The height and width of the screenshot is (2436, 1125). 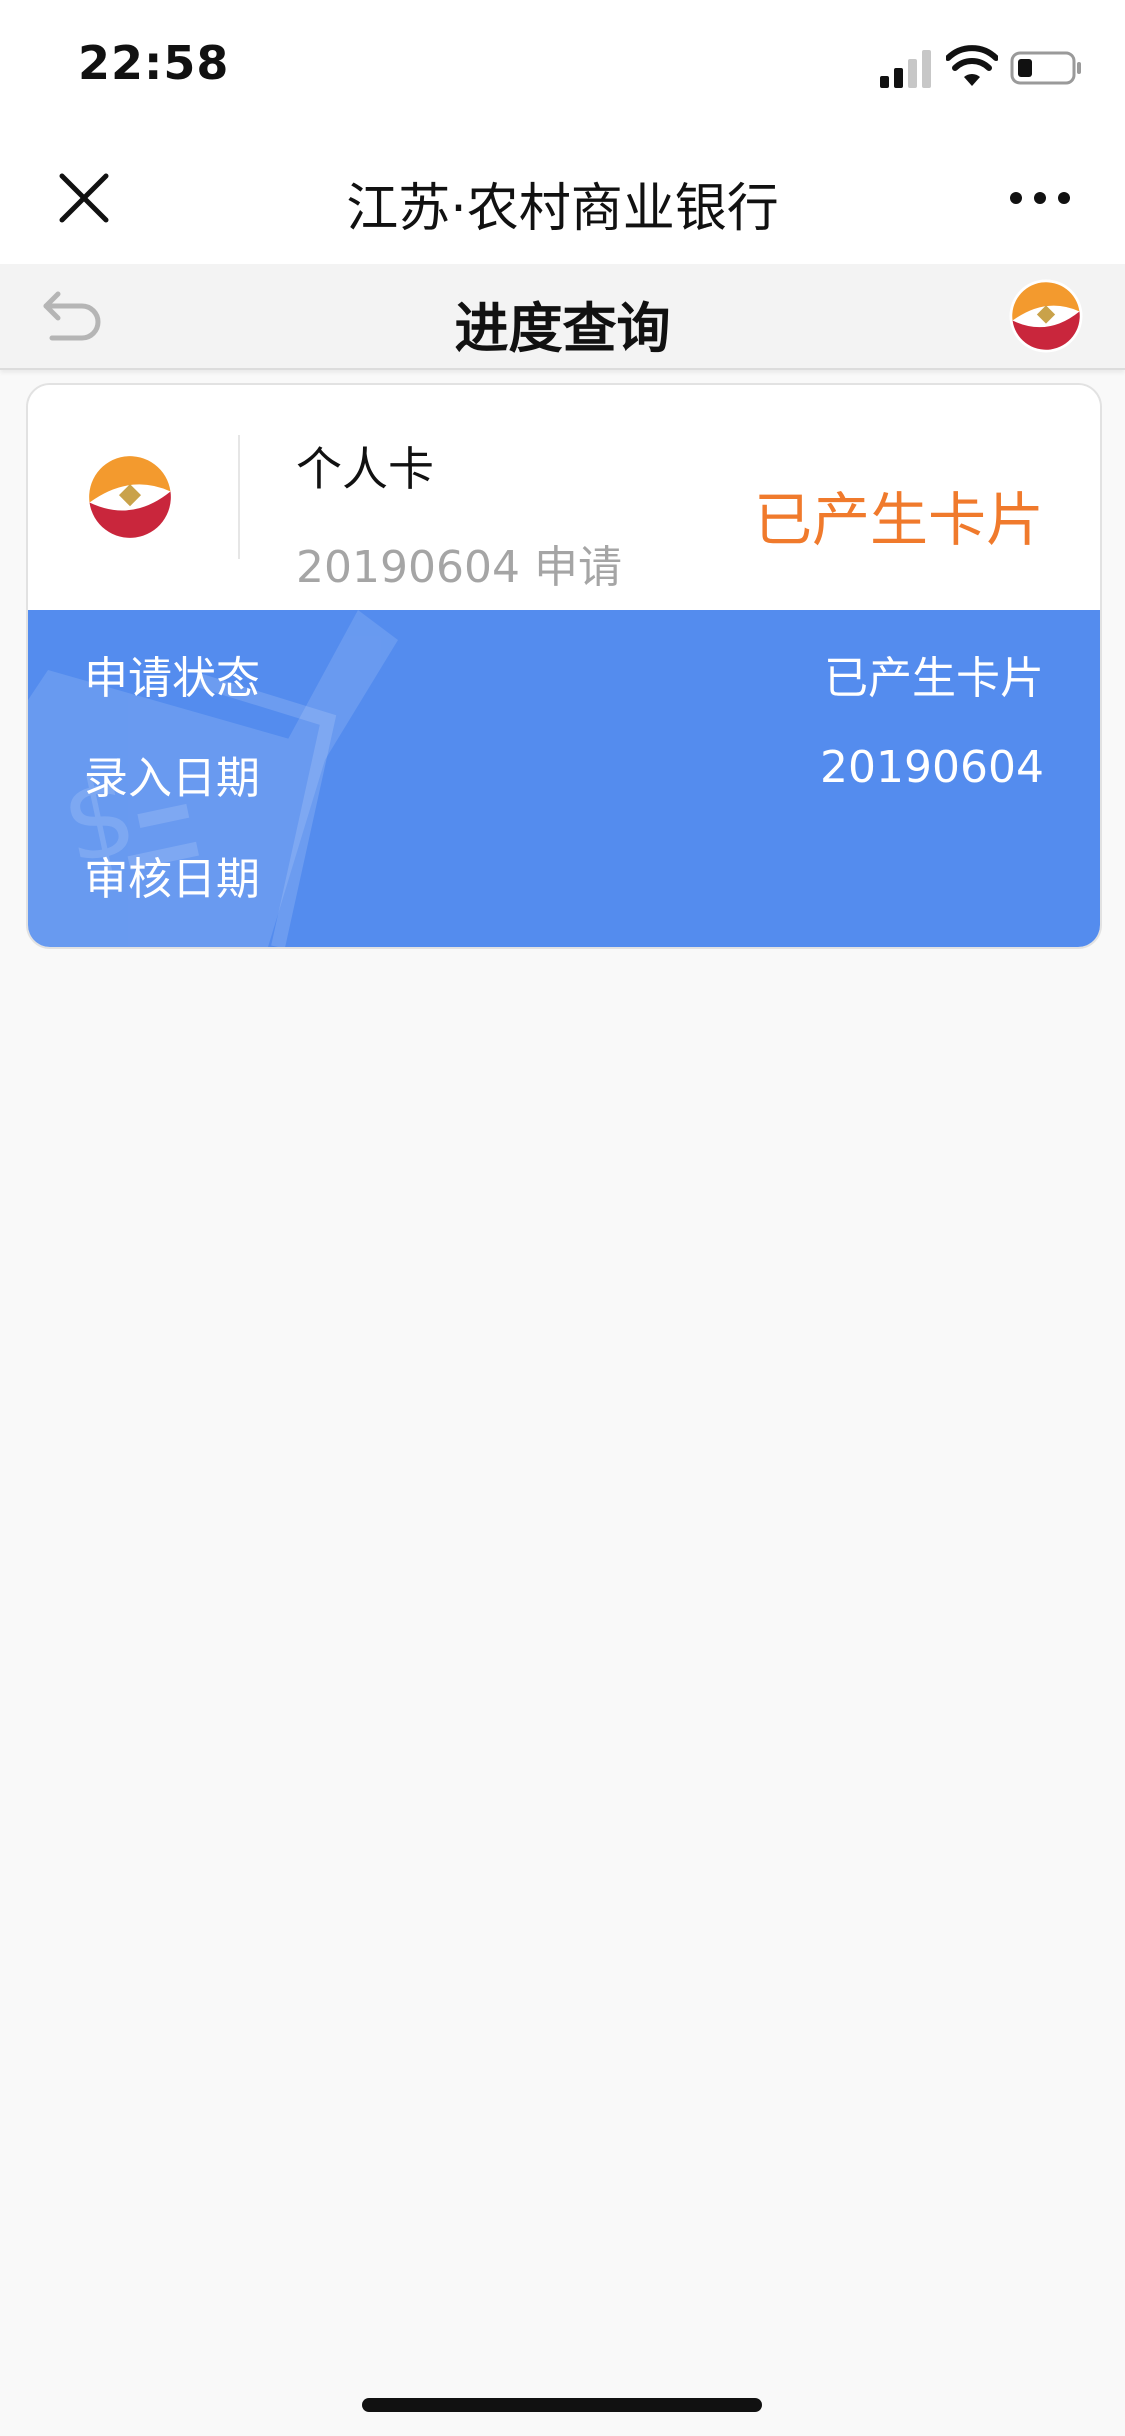 I want to click on navigation-bar: 江苏·农村商业银行, so click(x=562, y=198).